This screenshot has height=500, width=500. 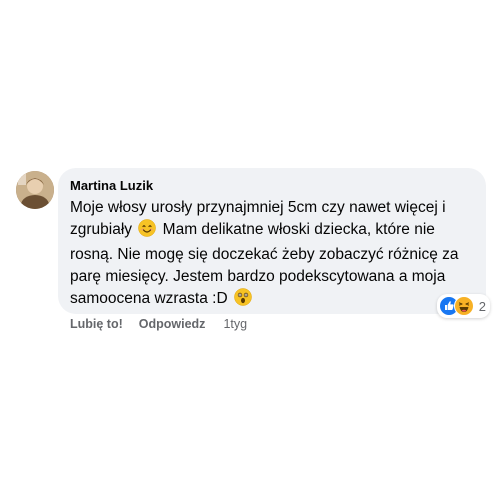 I want to click on smiling-face-emoji-icon, so click(x=147, y=231).